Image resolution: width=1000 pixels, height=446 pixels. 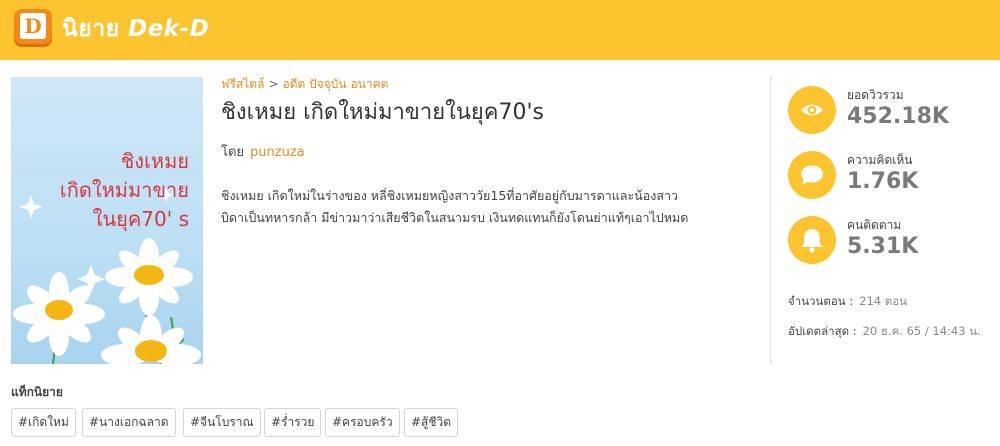 I want to click on stat-label: คนติดตาม, so click(x=874, y=225).